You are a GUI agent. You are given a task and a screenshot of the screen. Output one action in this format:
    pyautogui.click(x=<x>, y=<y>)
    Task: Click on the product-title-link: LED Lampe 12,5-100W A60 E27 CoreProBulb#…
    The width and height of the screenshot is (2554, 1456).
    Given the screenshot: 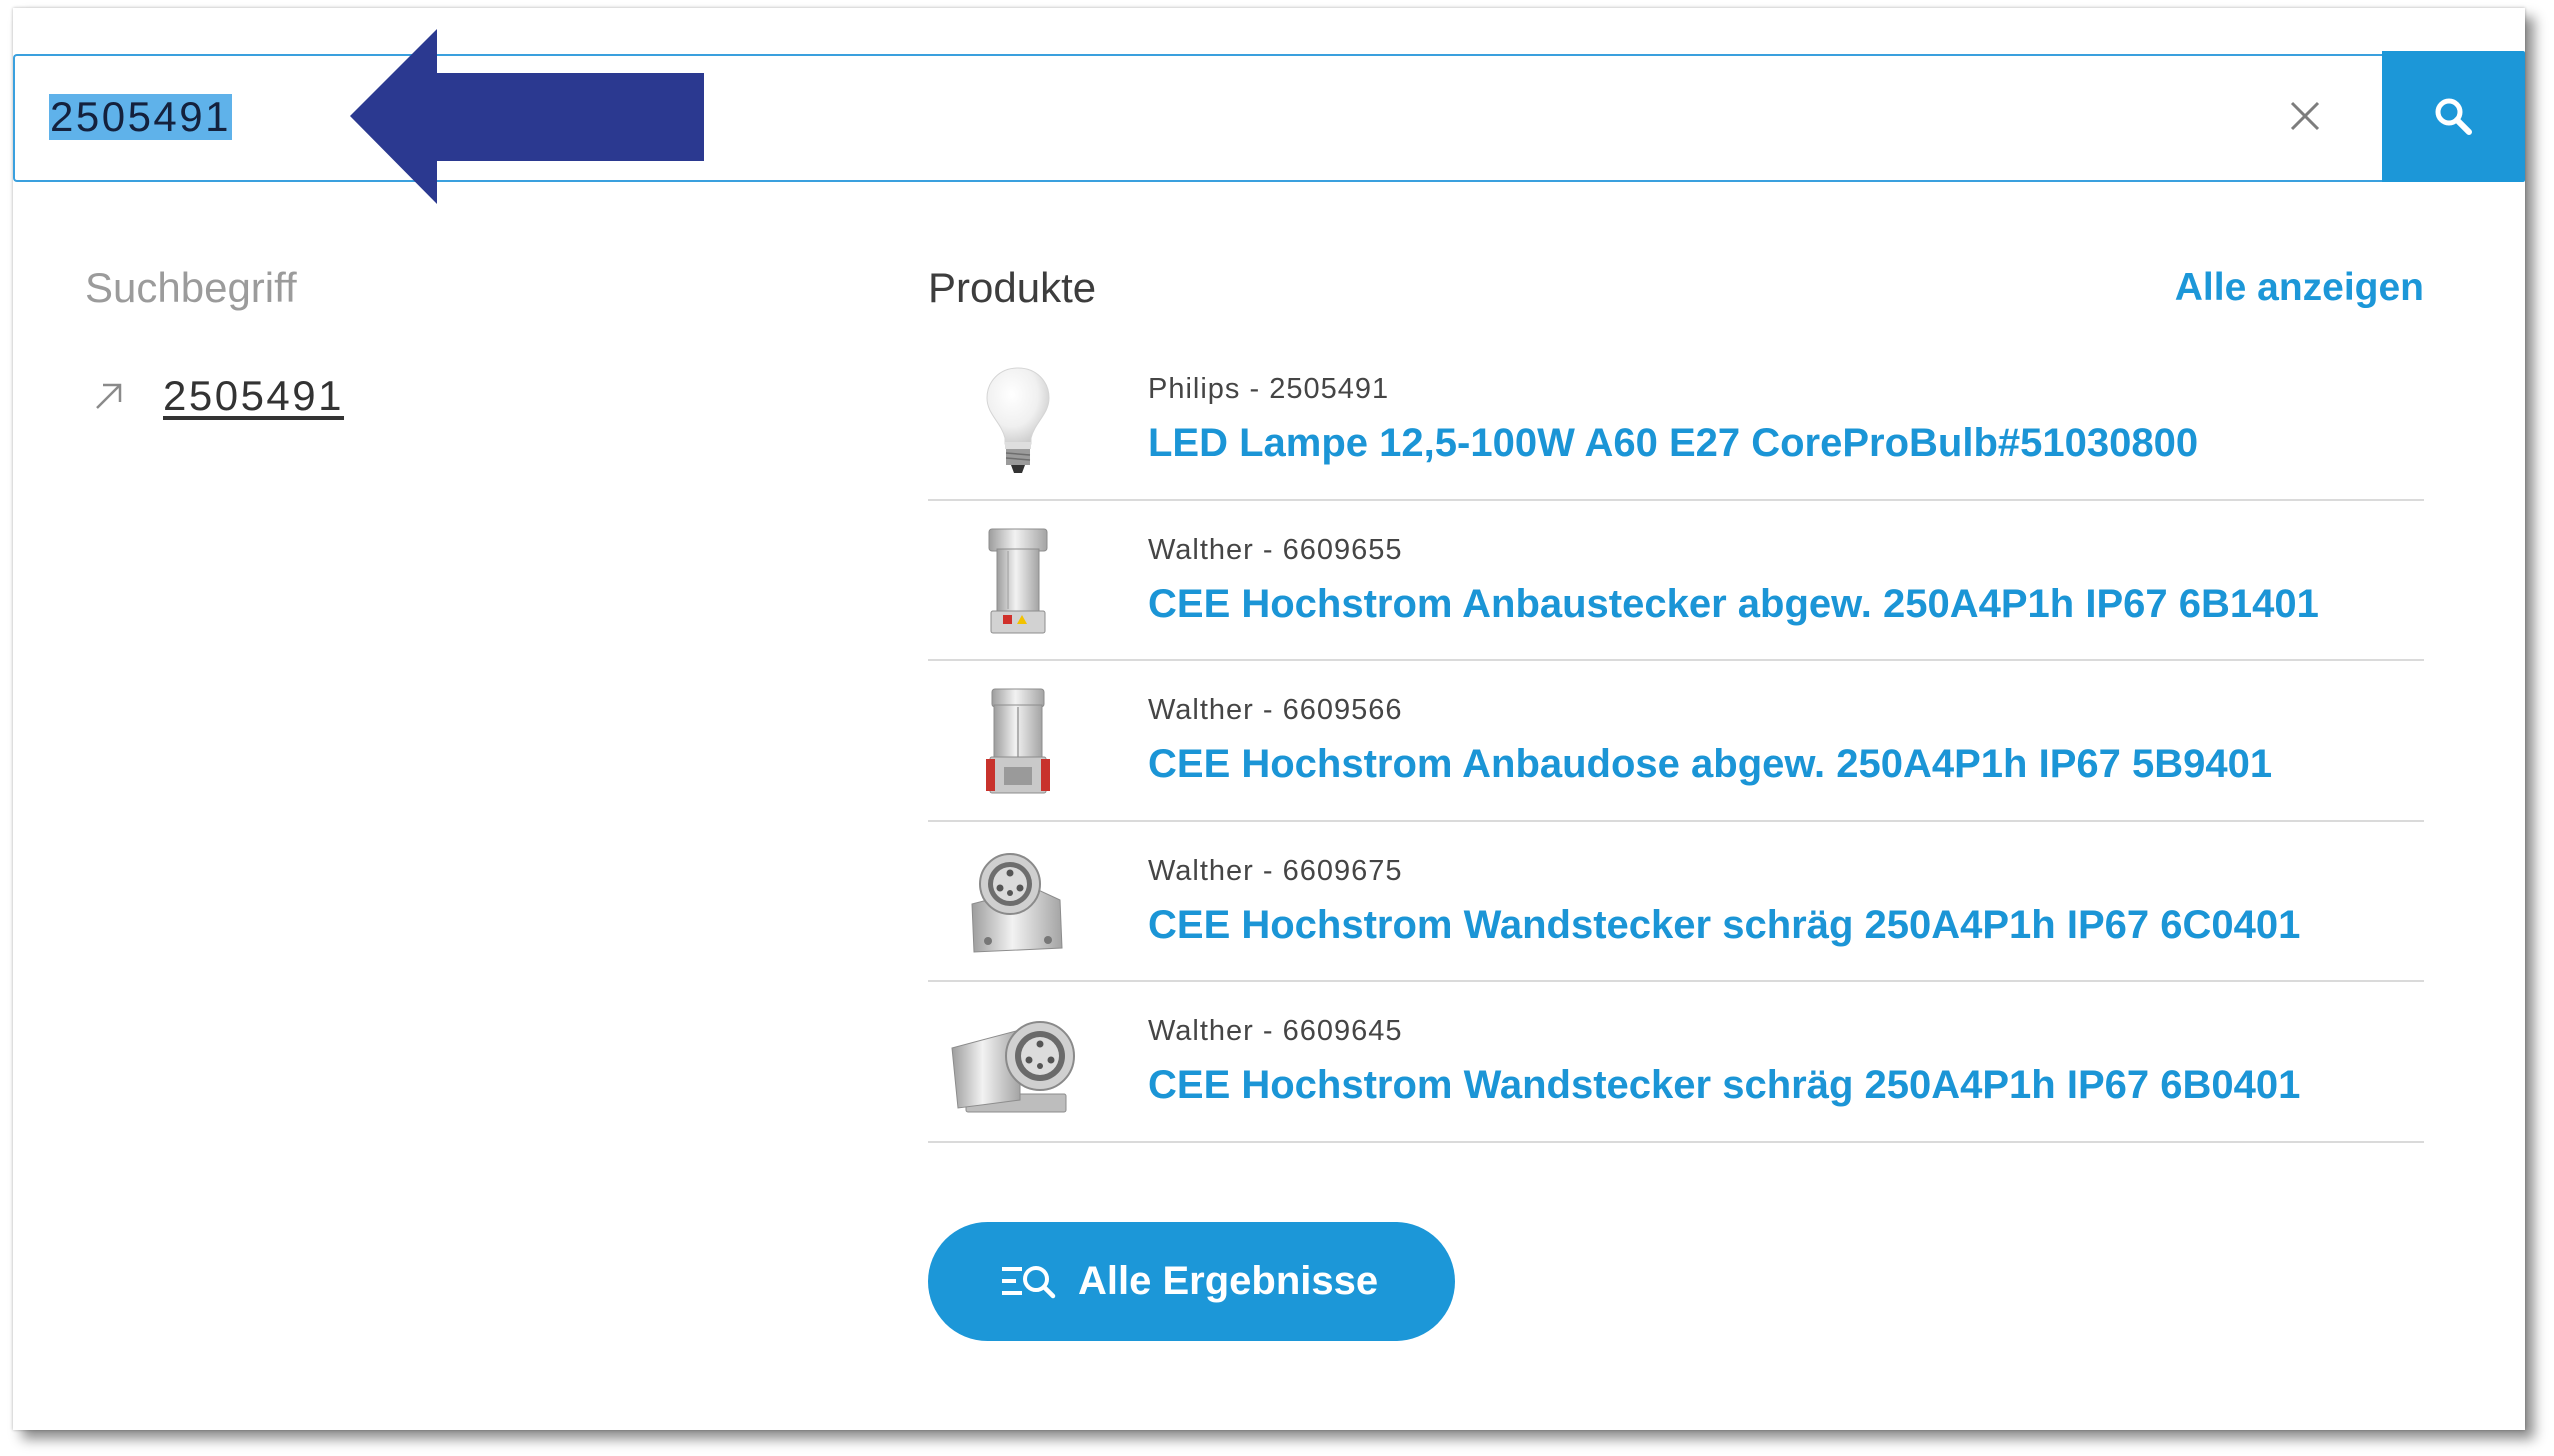 What is the action you would take?
    pyautogui.click(x=1673, y=443)
    